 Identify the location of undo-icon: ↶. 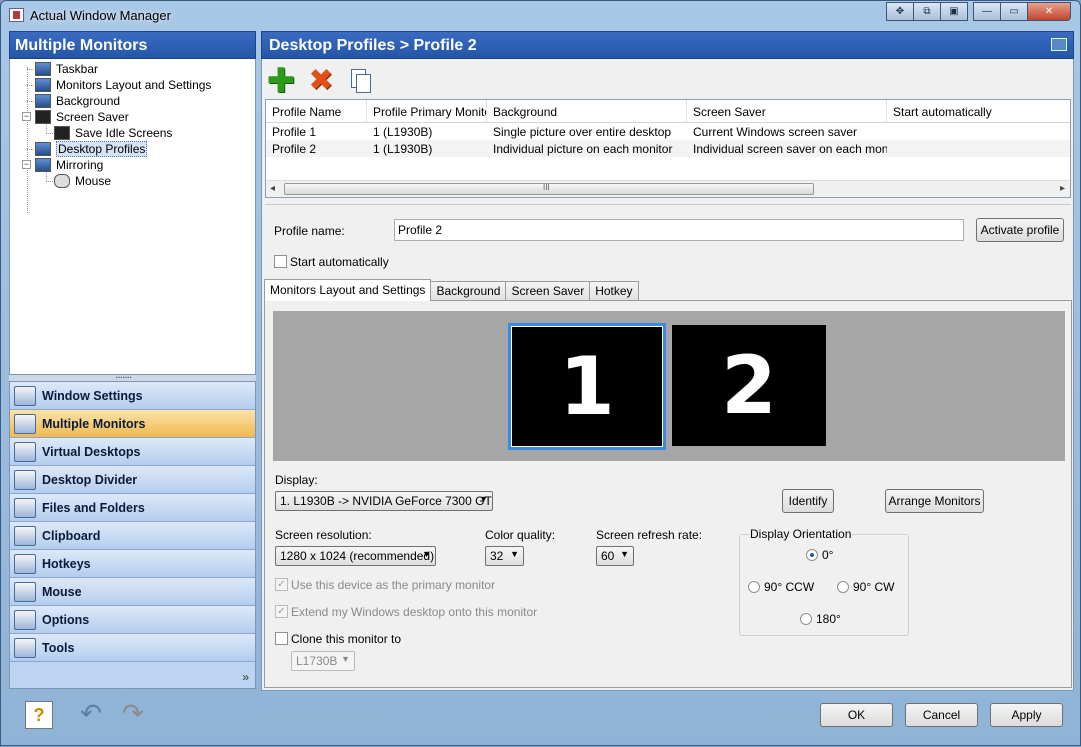
(91, 713).